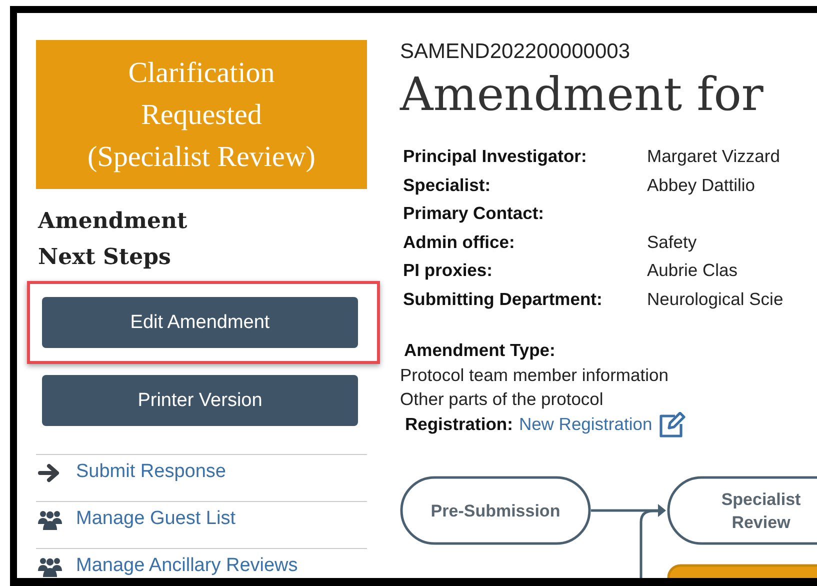 This screenshot has width=817, height=586. Describe the element at coordinates (672, 242) in the screenshot. I see `field-value: Safety` at that location.